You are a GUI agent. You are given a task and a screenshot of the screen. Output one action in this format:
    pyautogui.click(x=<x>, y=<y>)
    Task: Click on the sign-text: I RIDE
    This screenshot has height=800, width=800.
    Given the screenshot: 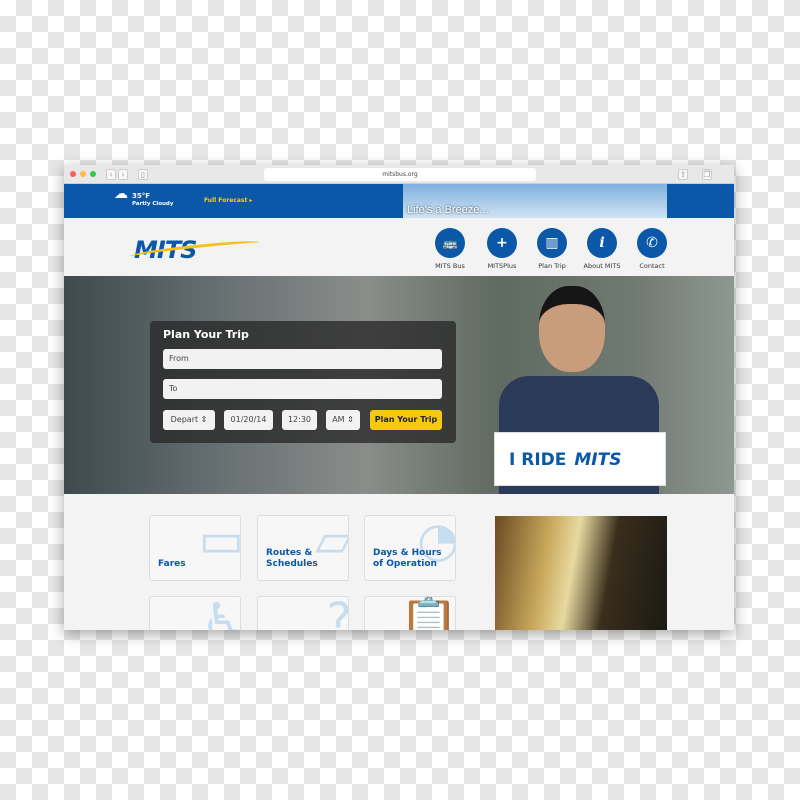 What is the action you would take?
    pyautogui.click(x=538, y=460)
    